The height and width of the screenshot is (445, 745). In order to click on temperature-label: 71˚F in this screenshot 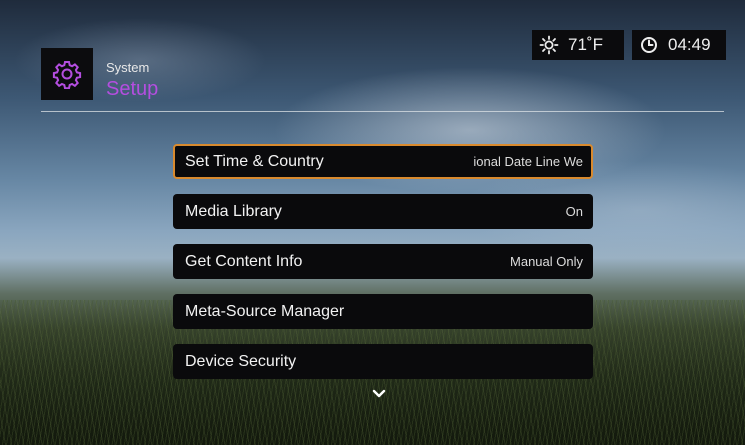, I will do `click(585, 44)`.